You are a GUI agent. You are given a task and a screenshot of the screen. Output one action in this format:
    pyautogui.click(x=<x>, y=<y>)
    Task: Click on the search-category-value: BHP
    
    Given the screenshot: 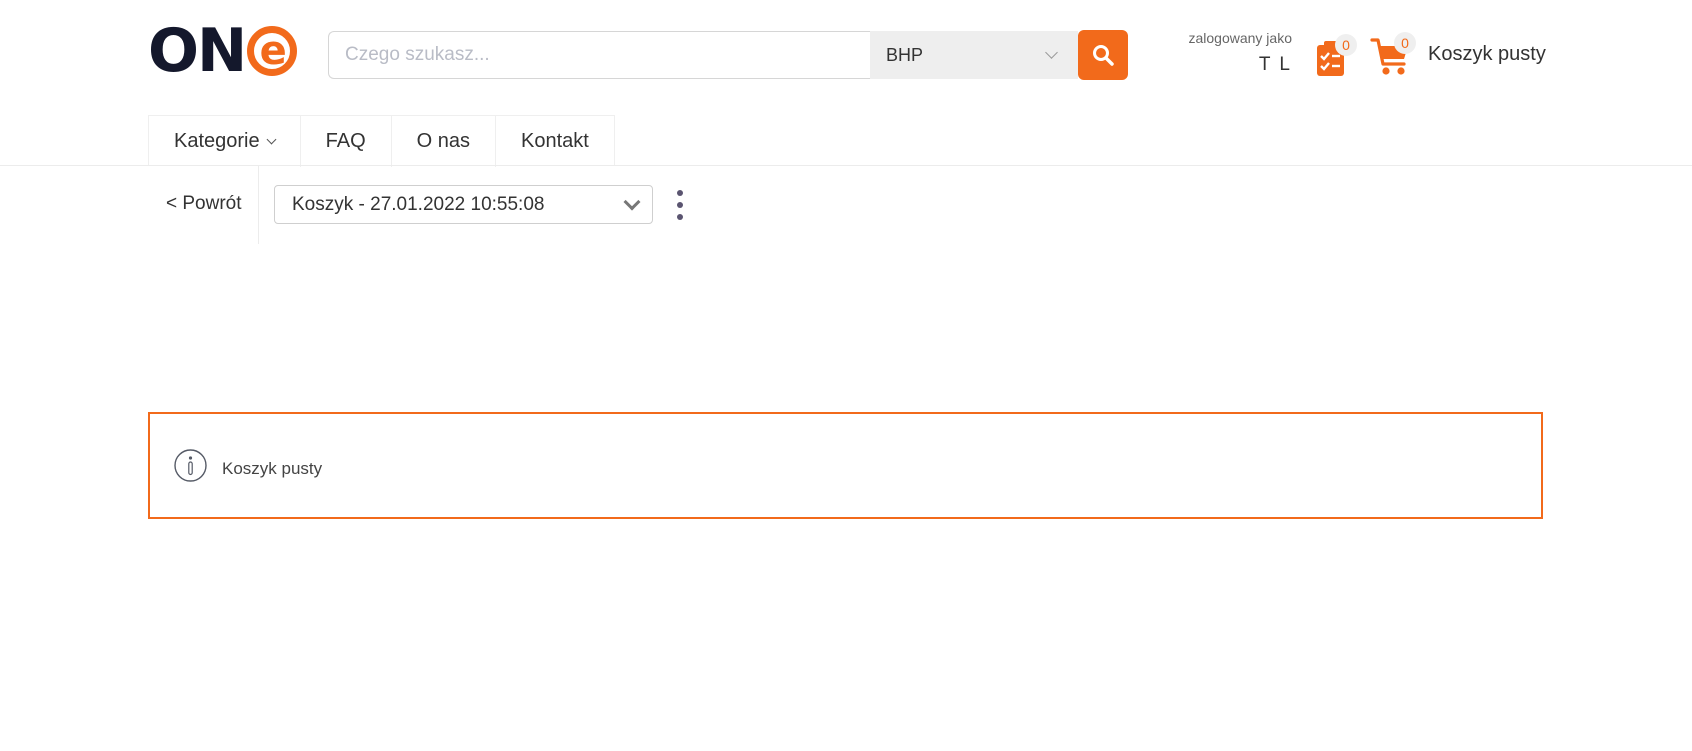 What is the action you would take?
    pyautogui.click(x=905, y=54)
    